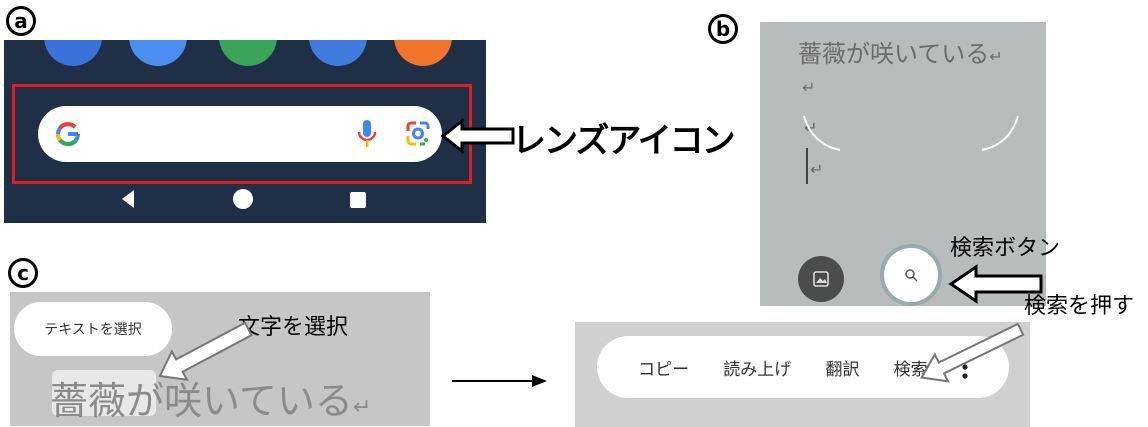 The image size is (1148, 427). What do you see at coordinates (418, 134) in the screenshot?
I see `lens-icon` at bounding box center [418, 134].